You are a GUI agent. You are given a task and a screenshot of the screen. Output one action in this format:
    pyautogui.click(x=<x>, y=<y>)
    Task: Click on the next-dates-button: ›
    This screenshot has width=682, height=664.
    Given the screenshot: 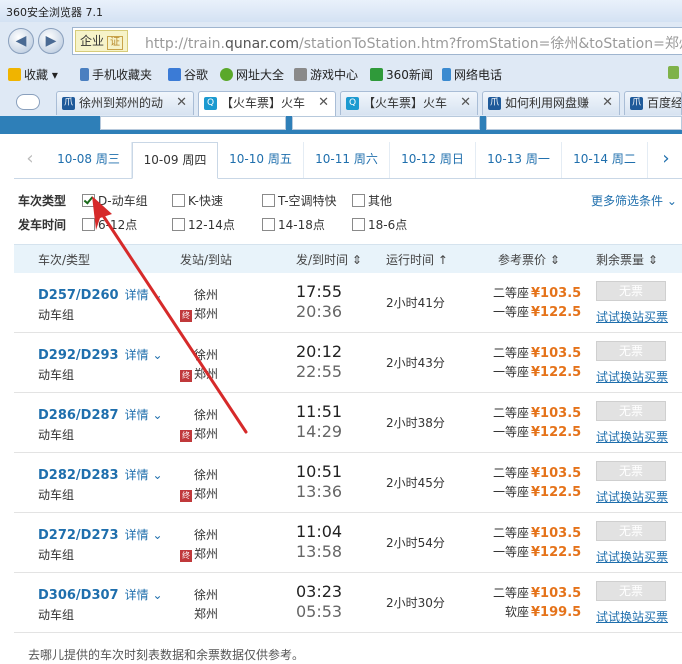 What is the action you would take?
    pyautogui.click(x=666, y=160)
    